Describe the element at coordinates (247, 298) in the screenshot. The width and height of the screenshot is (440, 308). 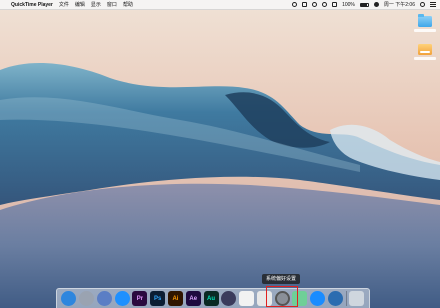
I see `notes-icon` at that location.